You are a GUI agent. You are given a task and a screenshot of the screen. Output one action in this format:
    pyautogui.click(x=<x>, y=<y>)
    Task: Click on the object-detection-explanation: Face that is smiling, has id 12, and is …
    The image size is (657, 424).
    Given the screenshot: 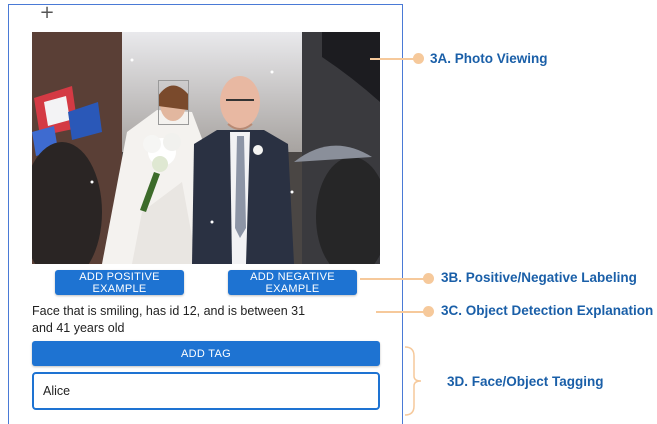 What is the action you would take?
    pyautogui.click(x=169, y=319)
    